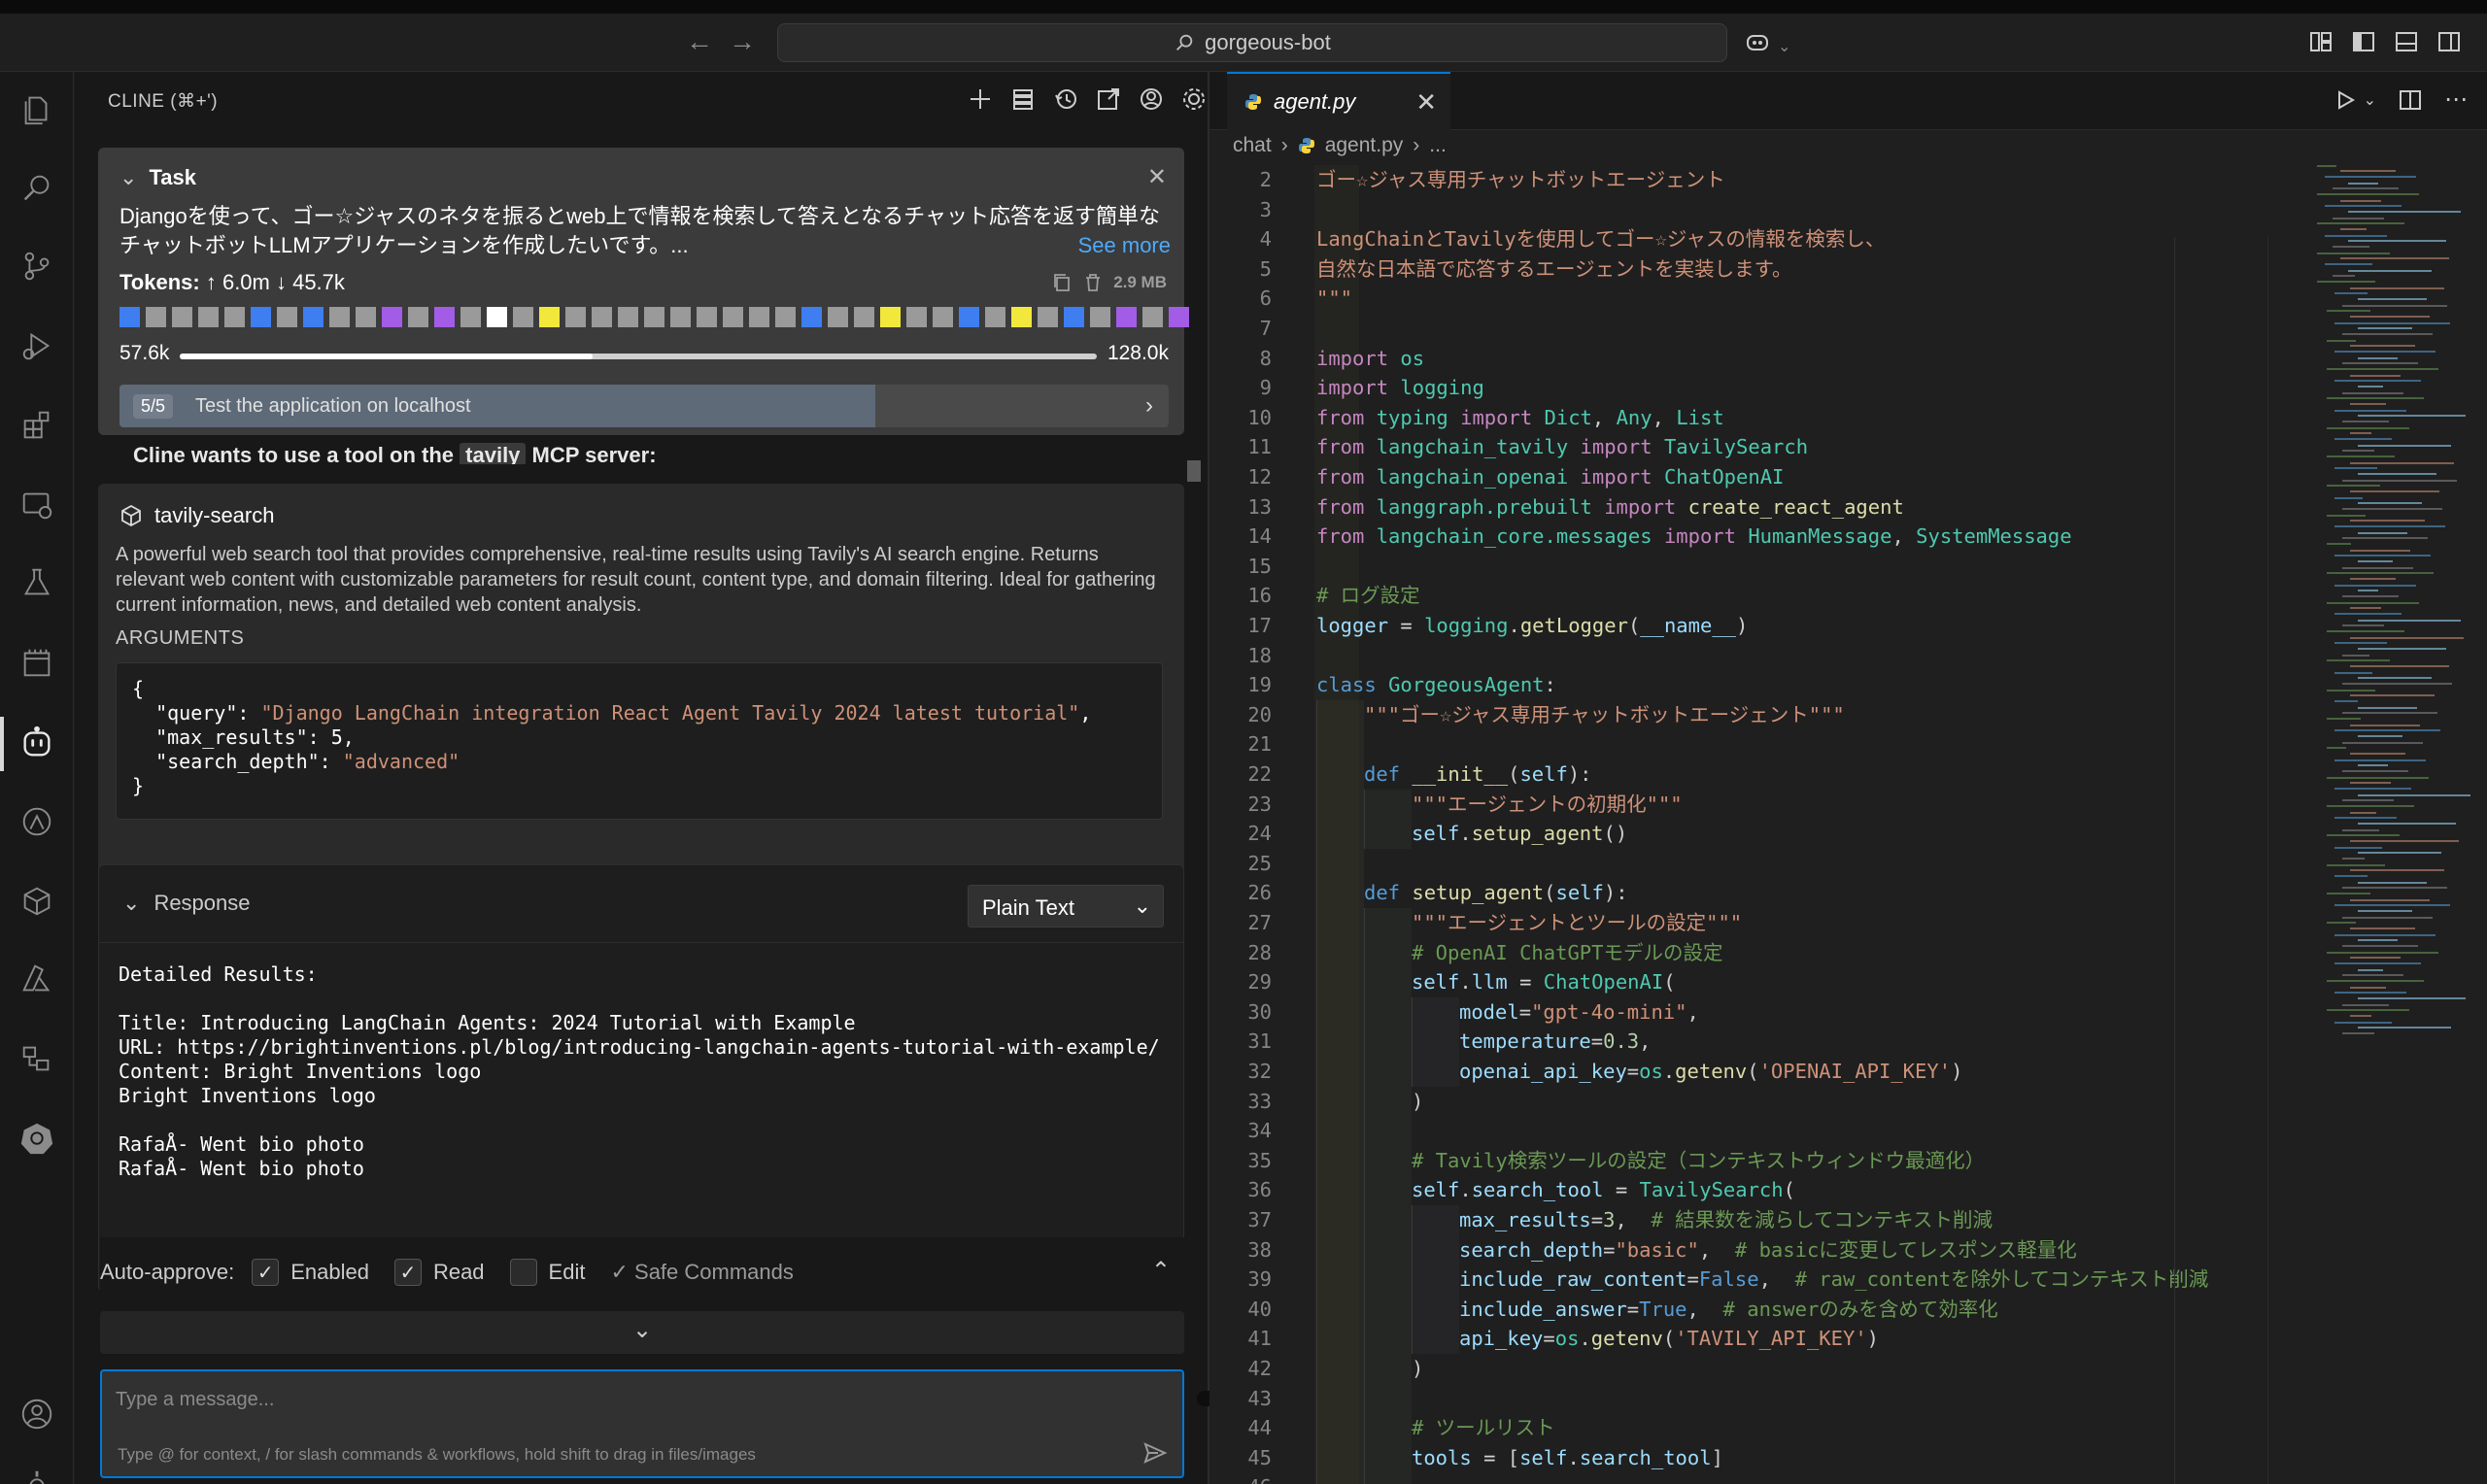 This screenshot has width=2487, height=1484. What do you see at coordinates (2370, 100) in the screenshot?
I see `run-chevron-down-icon: ⌄` at bounding box center [2370, 100].